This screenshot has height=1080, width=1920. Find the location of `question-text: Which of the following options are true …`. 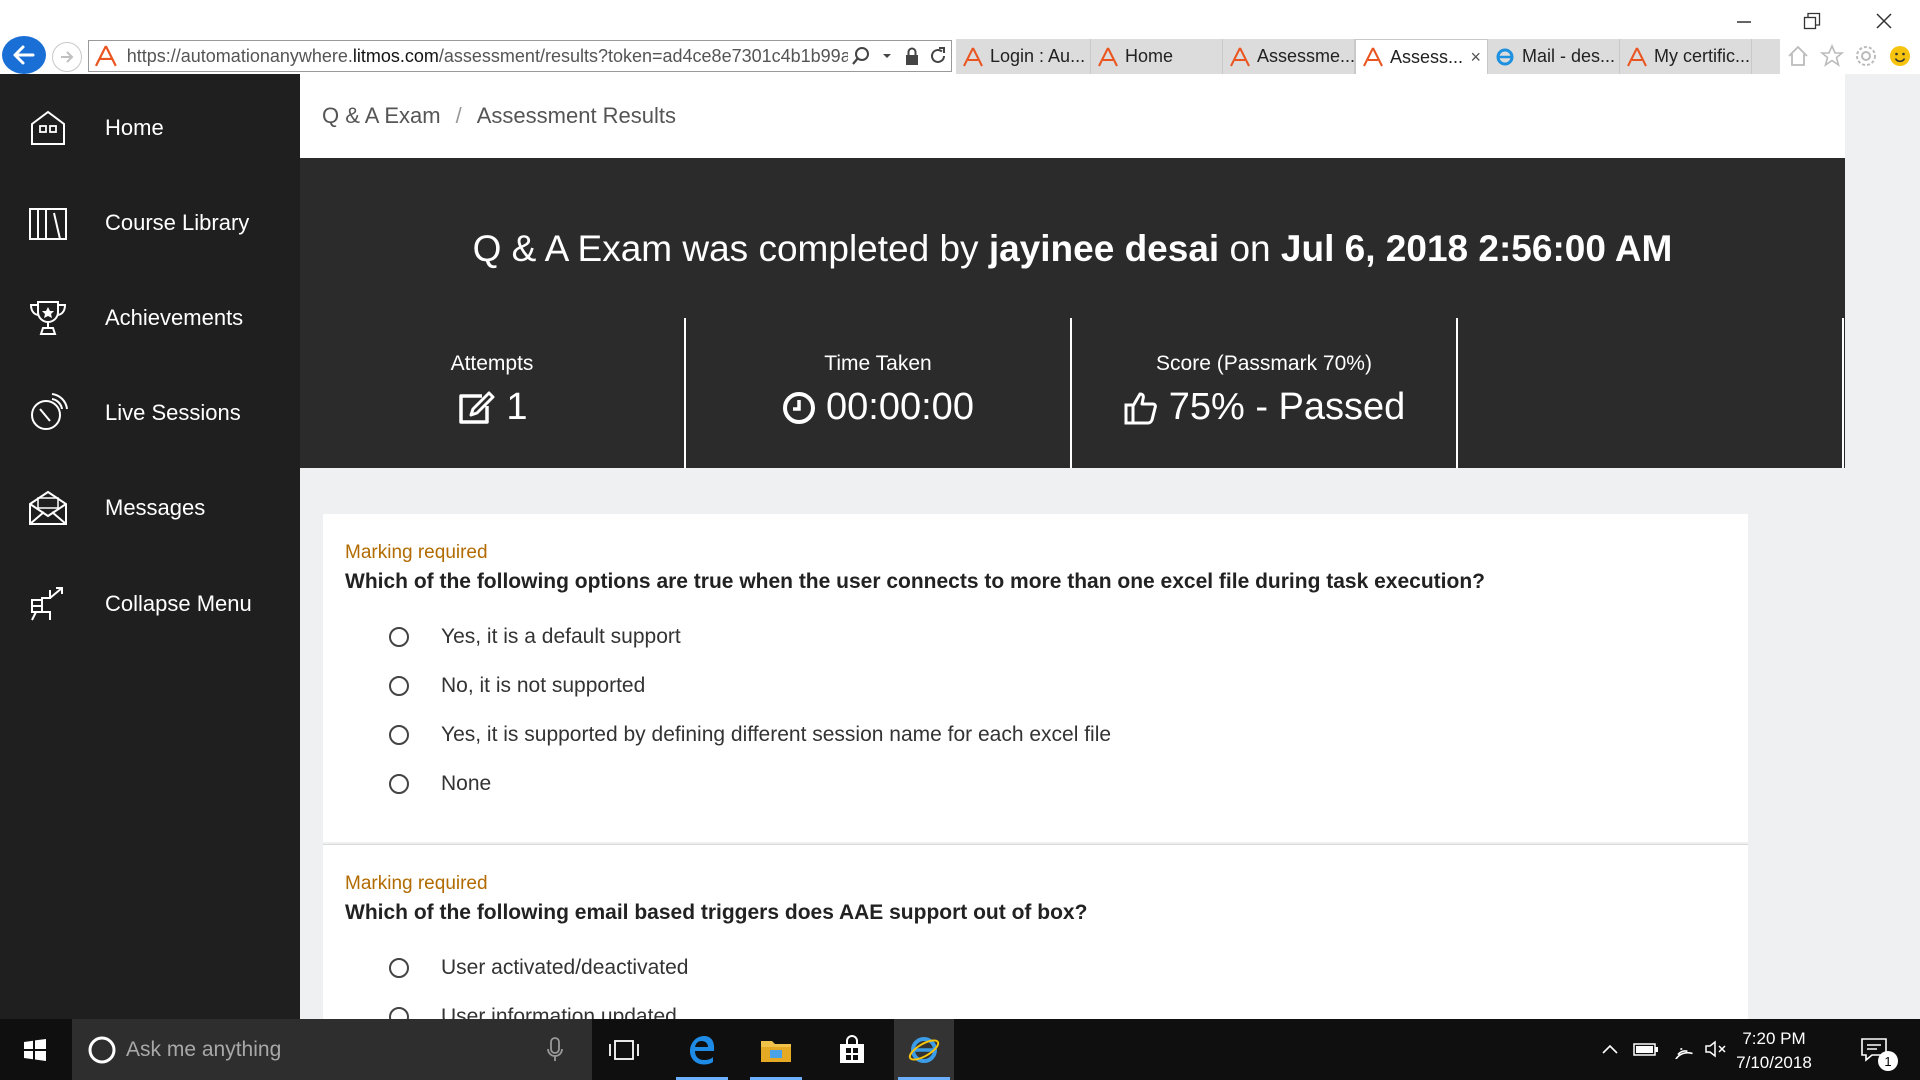

question-text: Which of the following options are true … is located at coordinates (915, 581).